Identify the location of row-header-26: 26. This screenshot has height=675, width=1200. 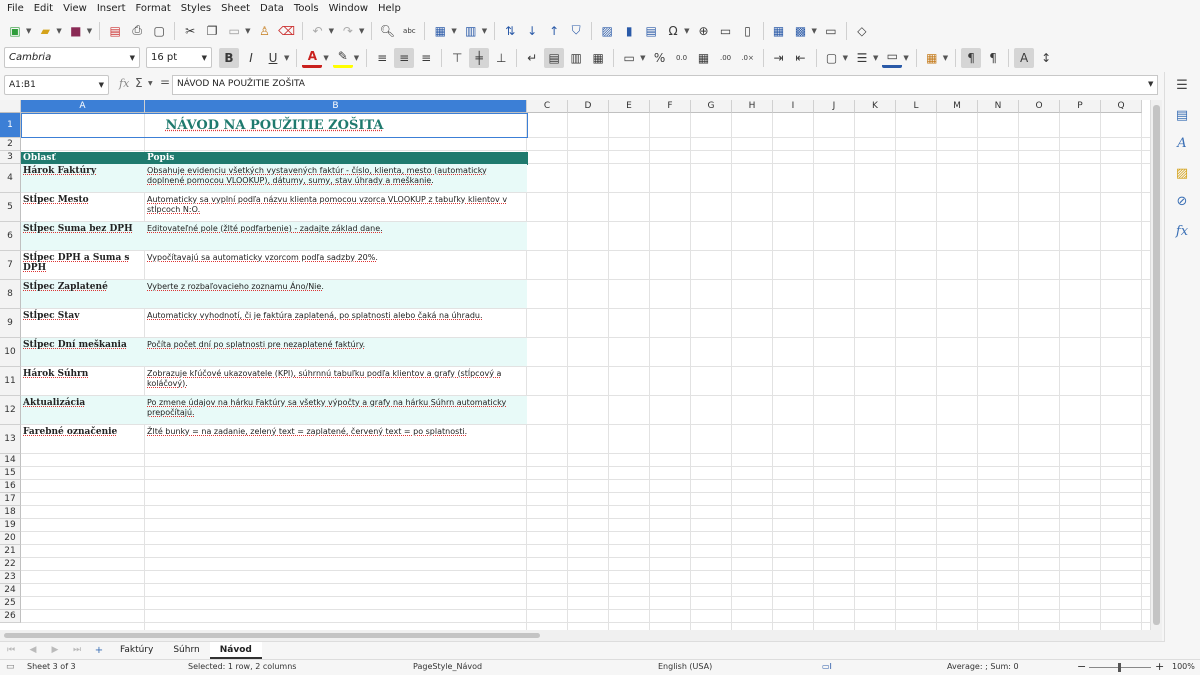
(10, 616).